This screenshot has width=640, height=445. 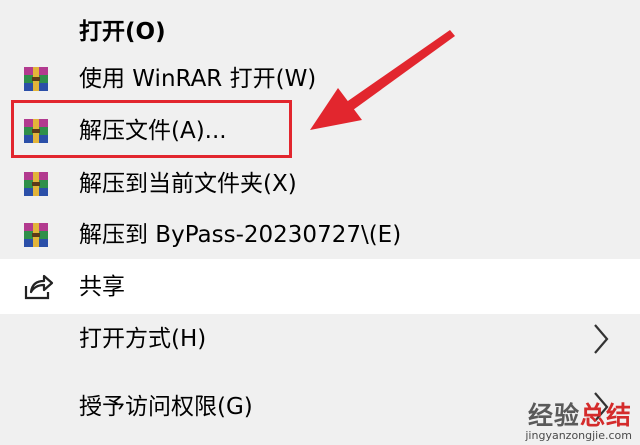 I want to click on watermark-title-a: 经验, so click(x=553, y=416).